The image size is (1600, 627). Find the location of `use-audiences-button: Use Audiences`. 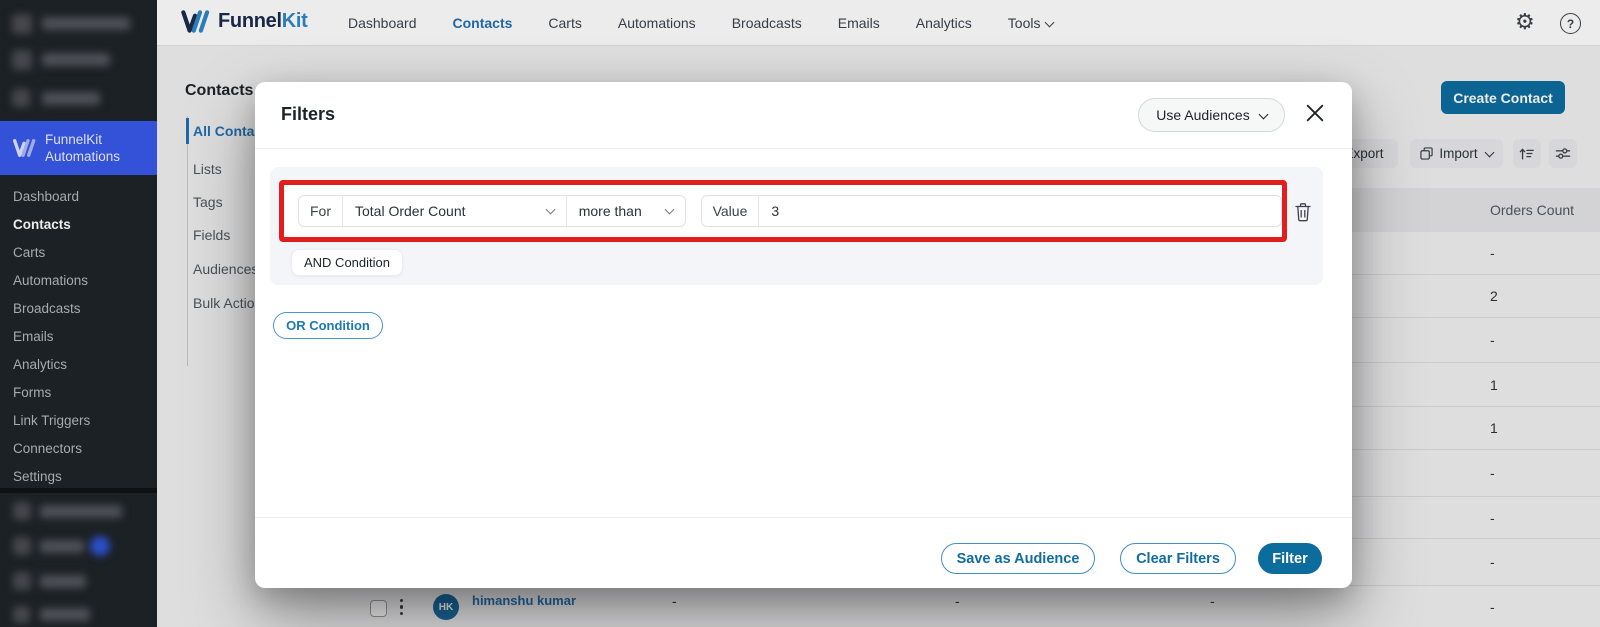

use-audiences-button: Use Audiences is located at coordinates (1211, 115).